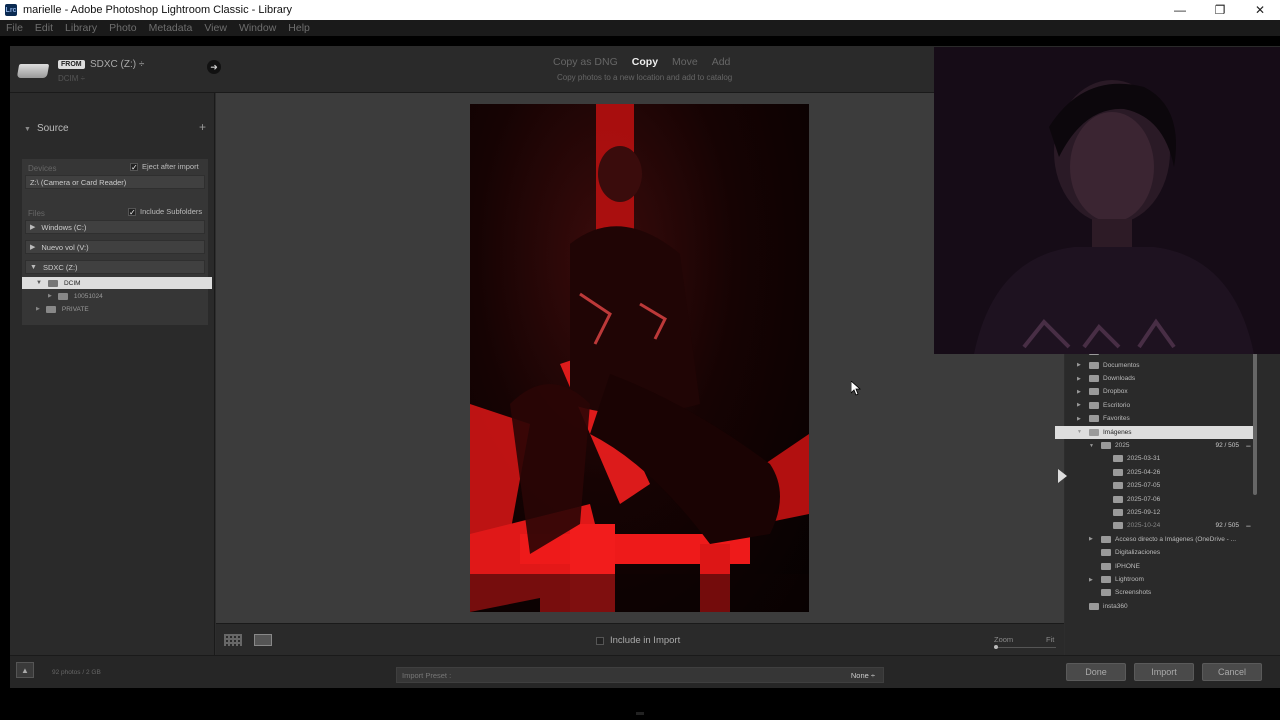 This screenshot has height=720, width=1280. What do you see at coordinates (1154, 592) in the screenshot?
I see `destination-folder-row: Screenshots` at bounding box center [1154, 592].